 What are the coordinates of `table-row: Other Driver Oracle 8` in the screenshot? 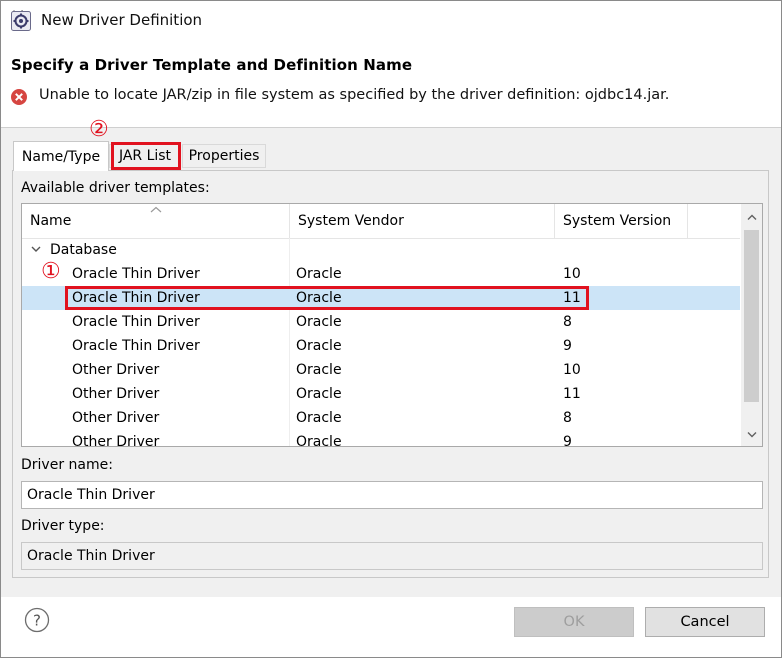 It's located at (381, 418).